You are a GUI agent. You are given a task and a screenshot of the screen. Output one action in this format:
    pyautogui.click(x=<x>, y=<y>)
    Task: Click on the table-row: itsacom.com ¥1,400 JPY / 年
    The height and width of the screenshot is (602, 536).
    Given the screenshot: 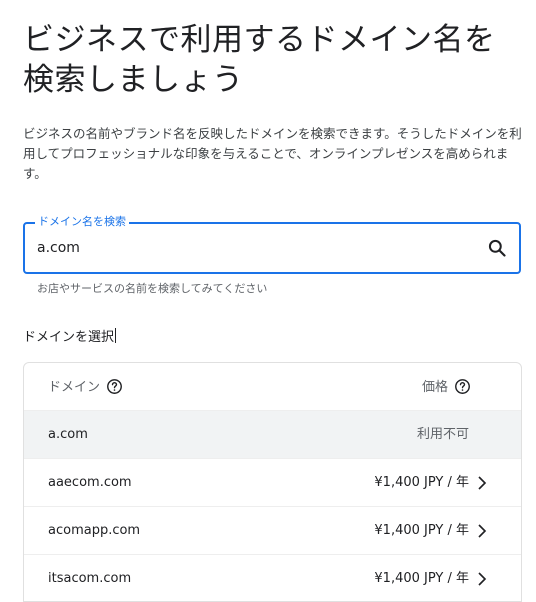 What is the action you would take?
    pyautogui.click(x=272, y=578)
    